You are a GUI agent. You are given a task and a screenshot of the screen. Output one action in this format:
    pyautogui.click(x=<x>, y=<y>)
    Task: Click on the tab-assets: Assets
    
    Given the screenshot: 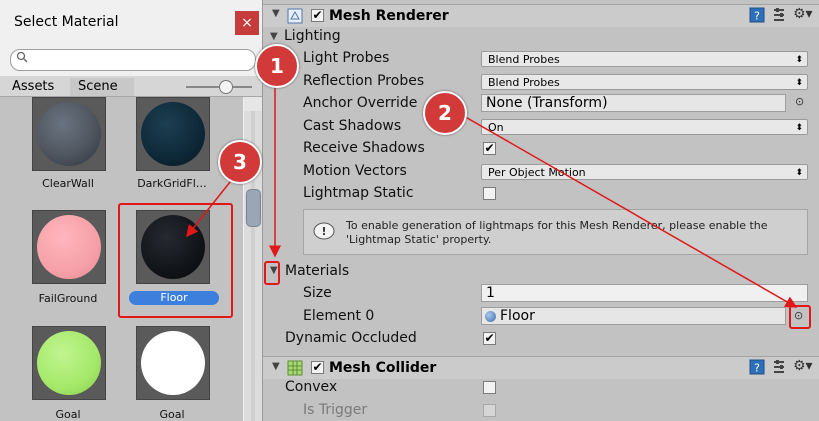 What is the action you would take?
    pyautogui.click(x=37, y=87)
    